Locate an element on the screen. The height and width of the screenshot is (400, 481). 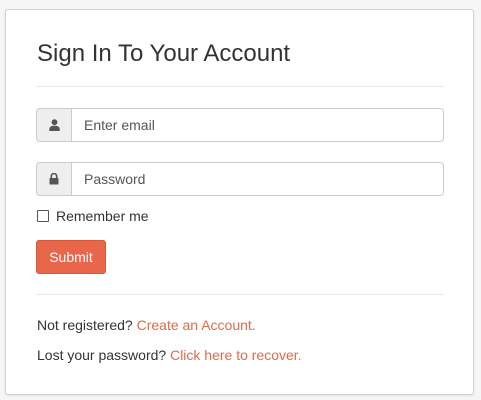
remember-me: Remember me is located at coordinates (93, 216).